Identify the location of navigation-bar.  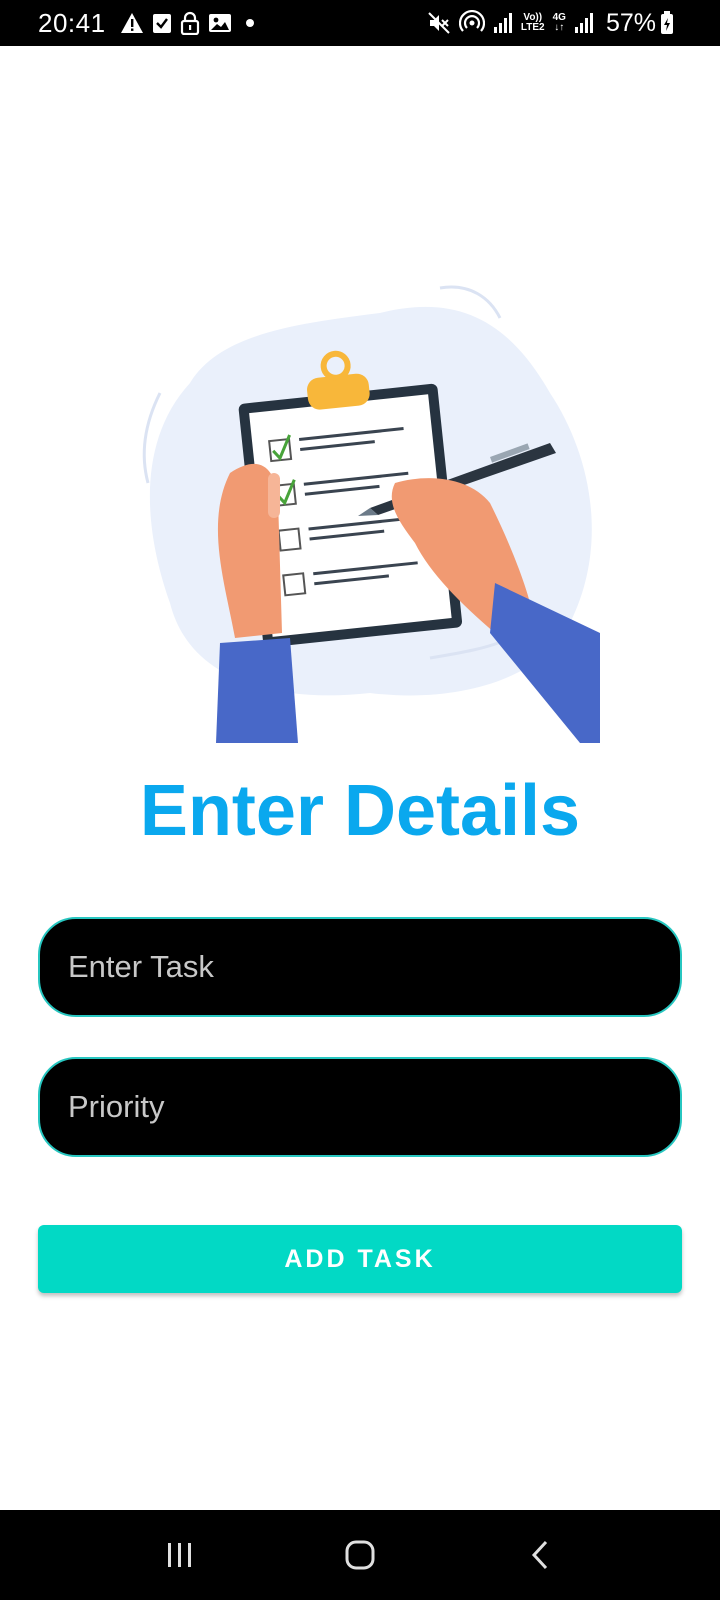
(360, 1555).